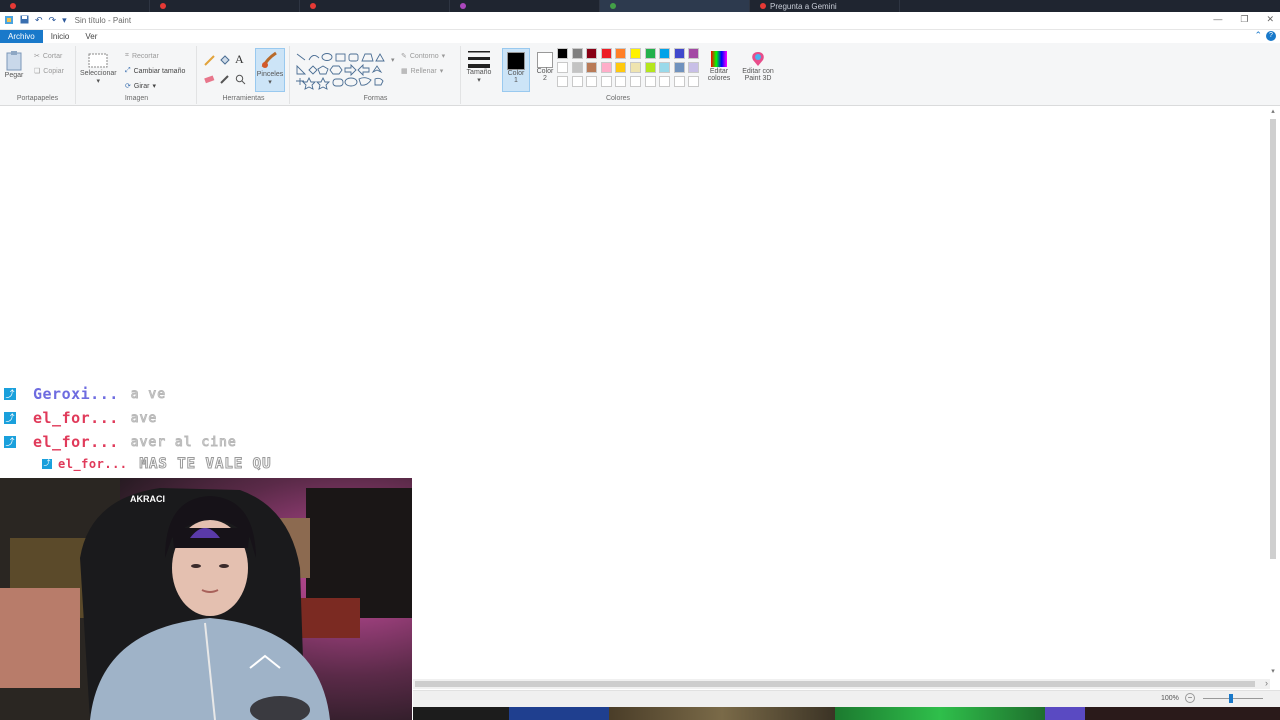 The height and width of the screenshot is (720, 1280). I want to click on color2-button: Color 2, so click(545, 70).